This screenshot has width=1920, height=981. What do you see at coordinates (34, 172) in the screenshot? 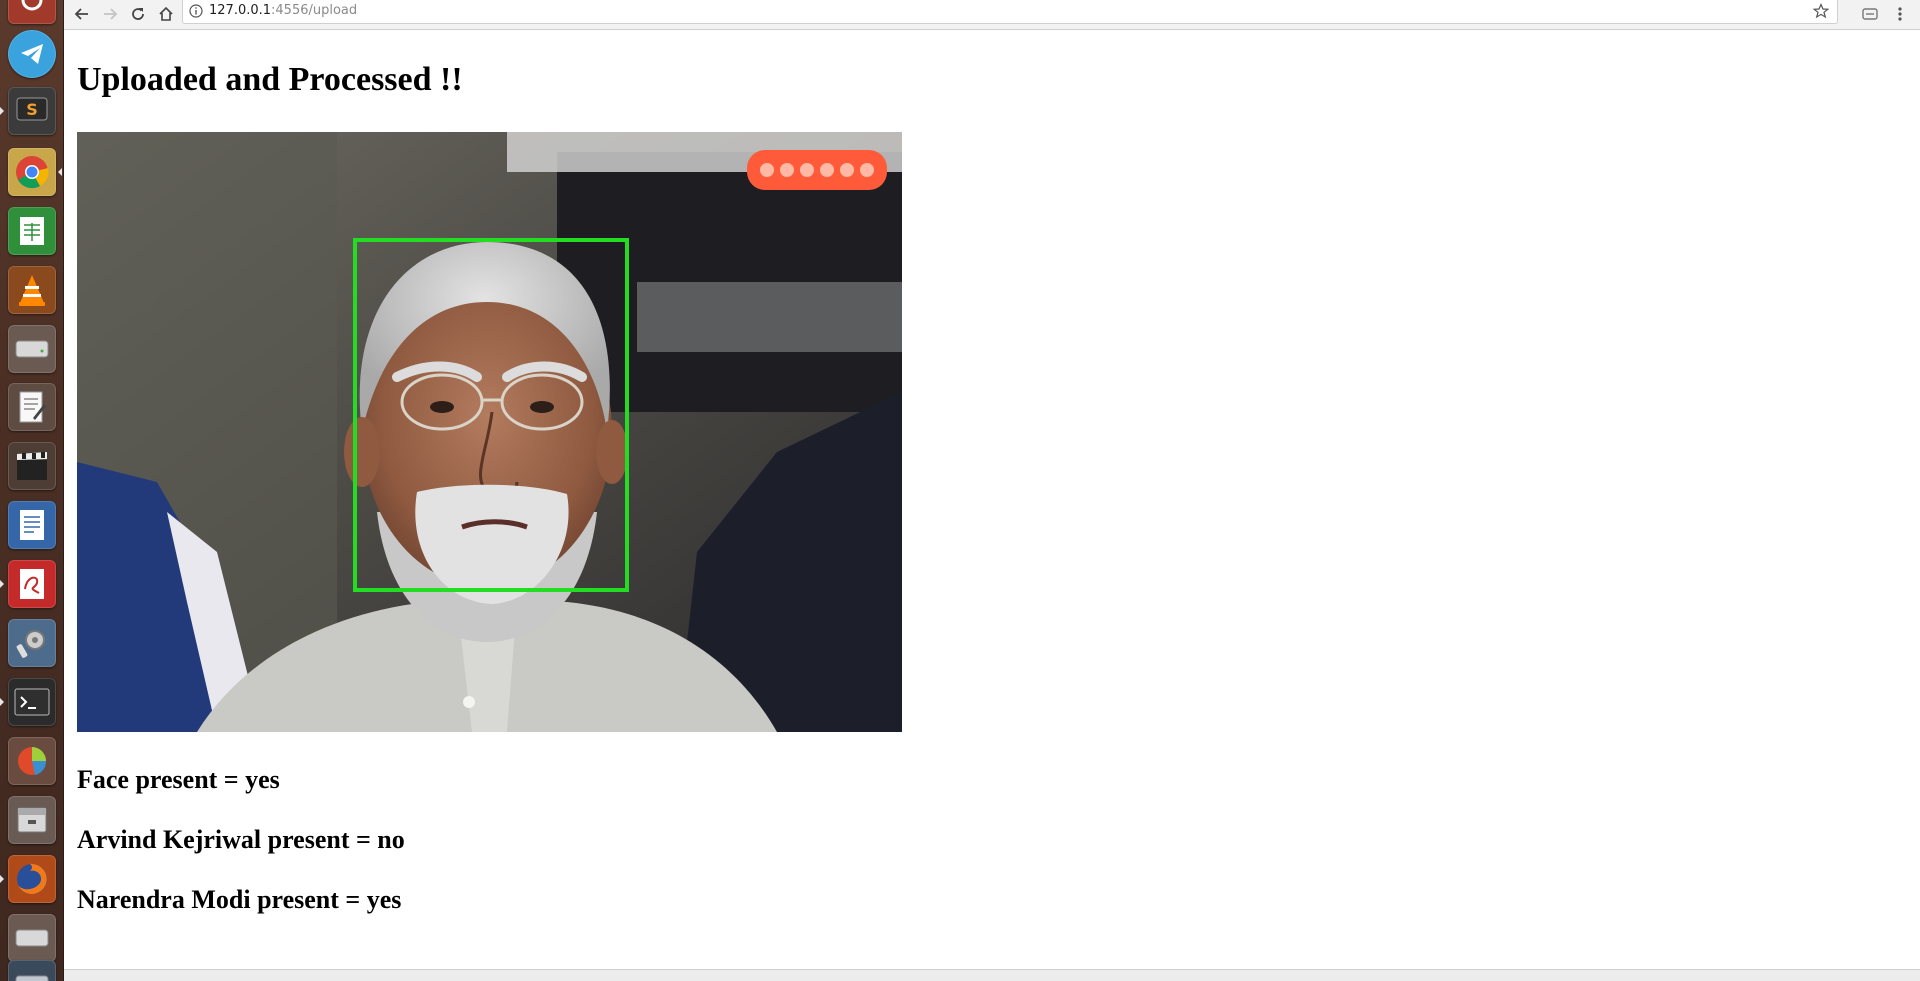
I see `chrome-icon` at bounding box center [34, 172].